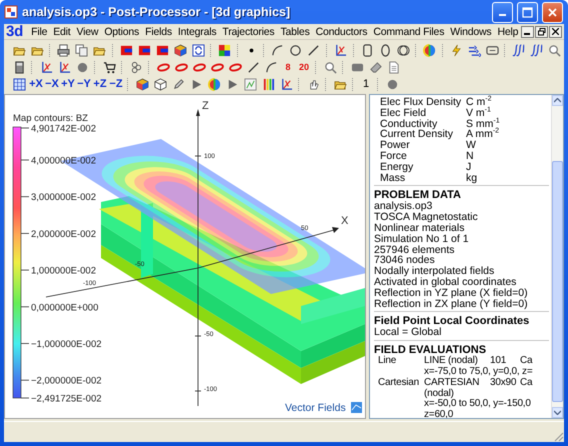 Image resolution: width=568 pixels, height=446 pixels. What do you see at coordinates (375, 67) in the screenshot?
I see `eraser-icon` at bounding box center [375, 67].